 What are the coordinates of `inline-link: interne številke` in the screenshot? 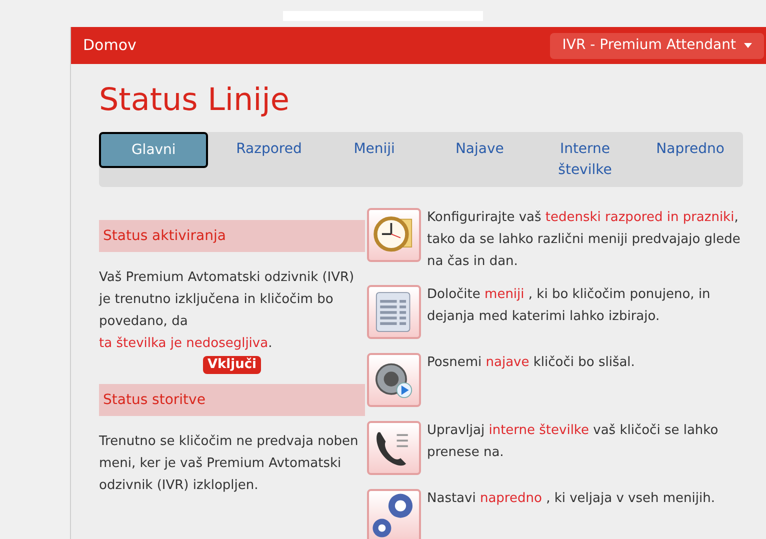 It's located at (538, 430).